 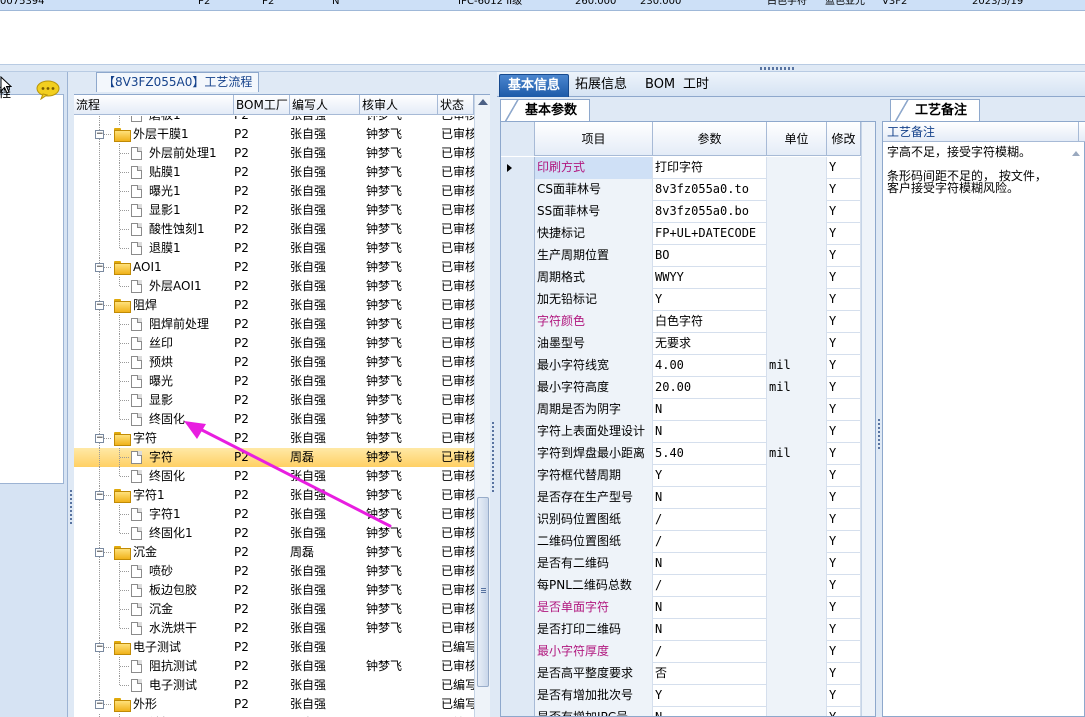 What do you see at coordinates (681, 652) in the screenshot?
I see `param-row: 最小字符厚度 / Y` at bounding box center [681, 652].